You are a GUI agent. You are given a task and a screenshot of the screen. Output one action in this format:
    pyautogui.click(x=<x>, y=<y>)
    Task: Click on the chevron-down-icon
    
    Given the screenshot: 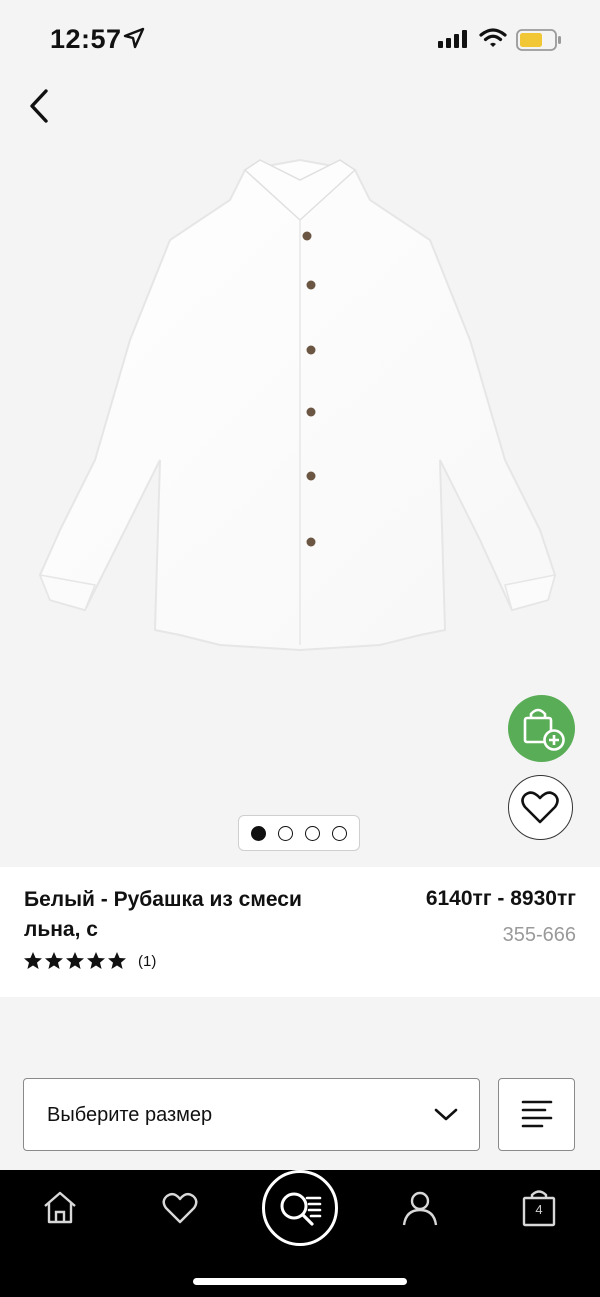 What is the action you would take?
    pyautogui.click(x=446, y=1114)
    